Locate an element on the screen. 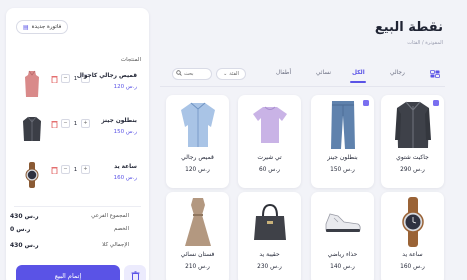  active-tab-indicator is located at coordinates (358, 82).